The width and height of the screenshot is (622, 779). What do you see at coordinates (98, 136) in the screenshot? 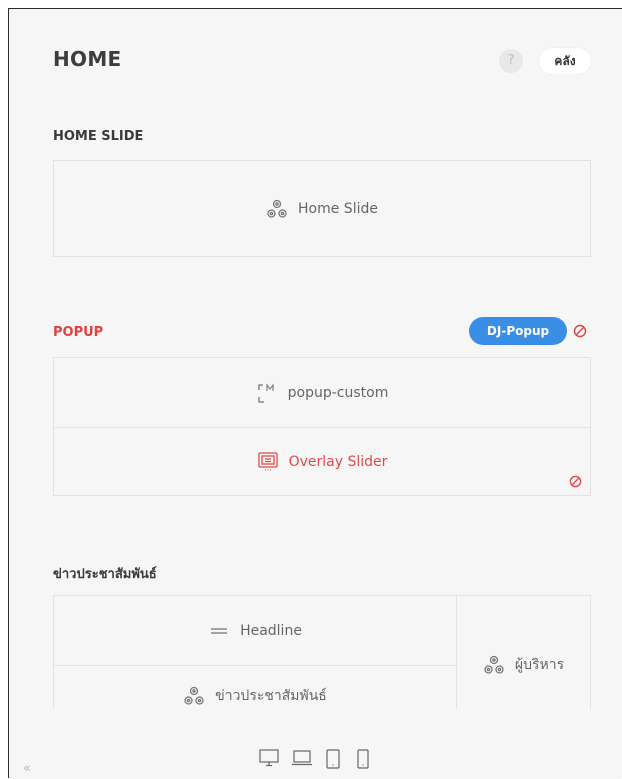
I see `section-label-home-slide: HOME SLIDE` at bounding box center [98, 136].